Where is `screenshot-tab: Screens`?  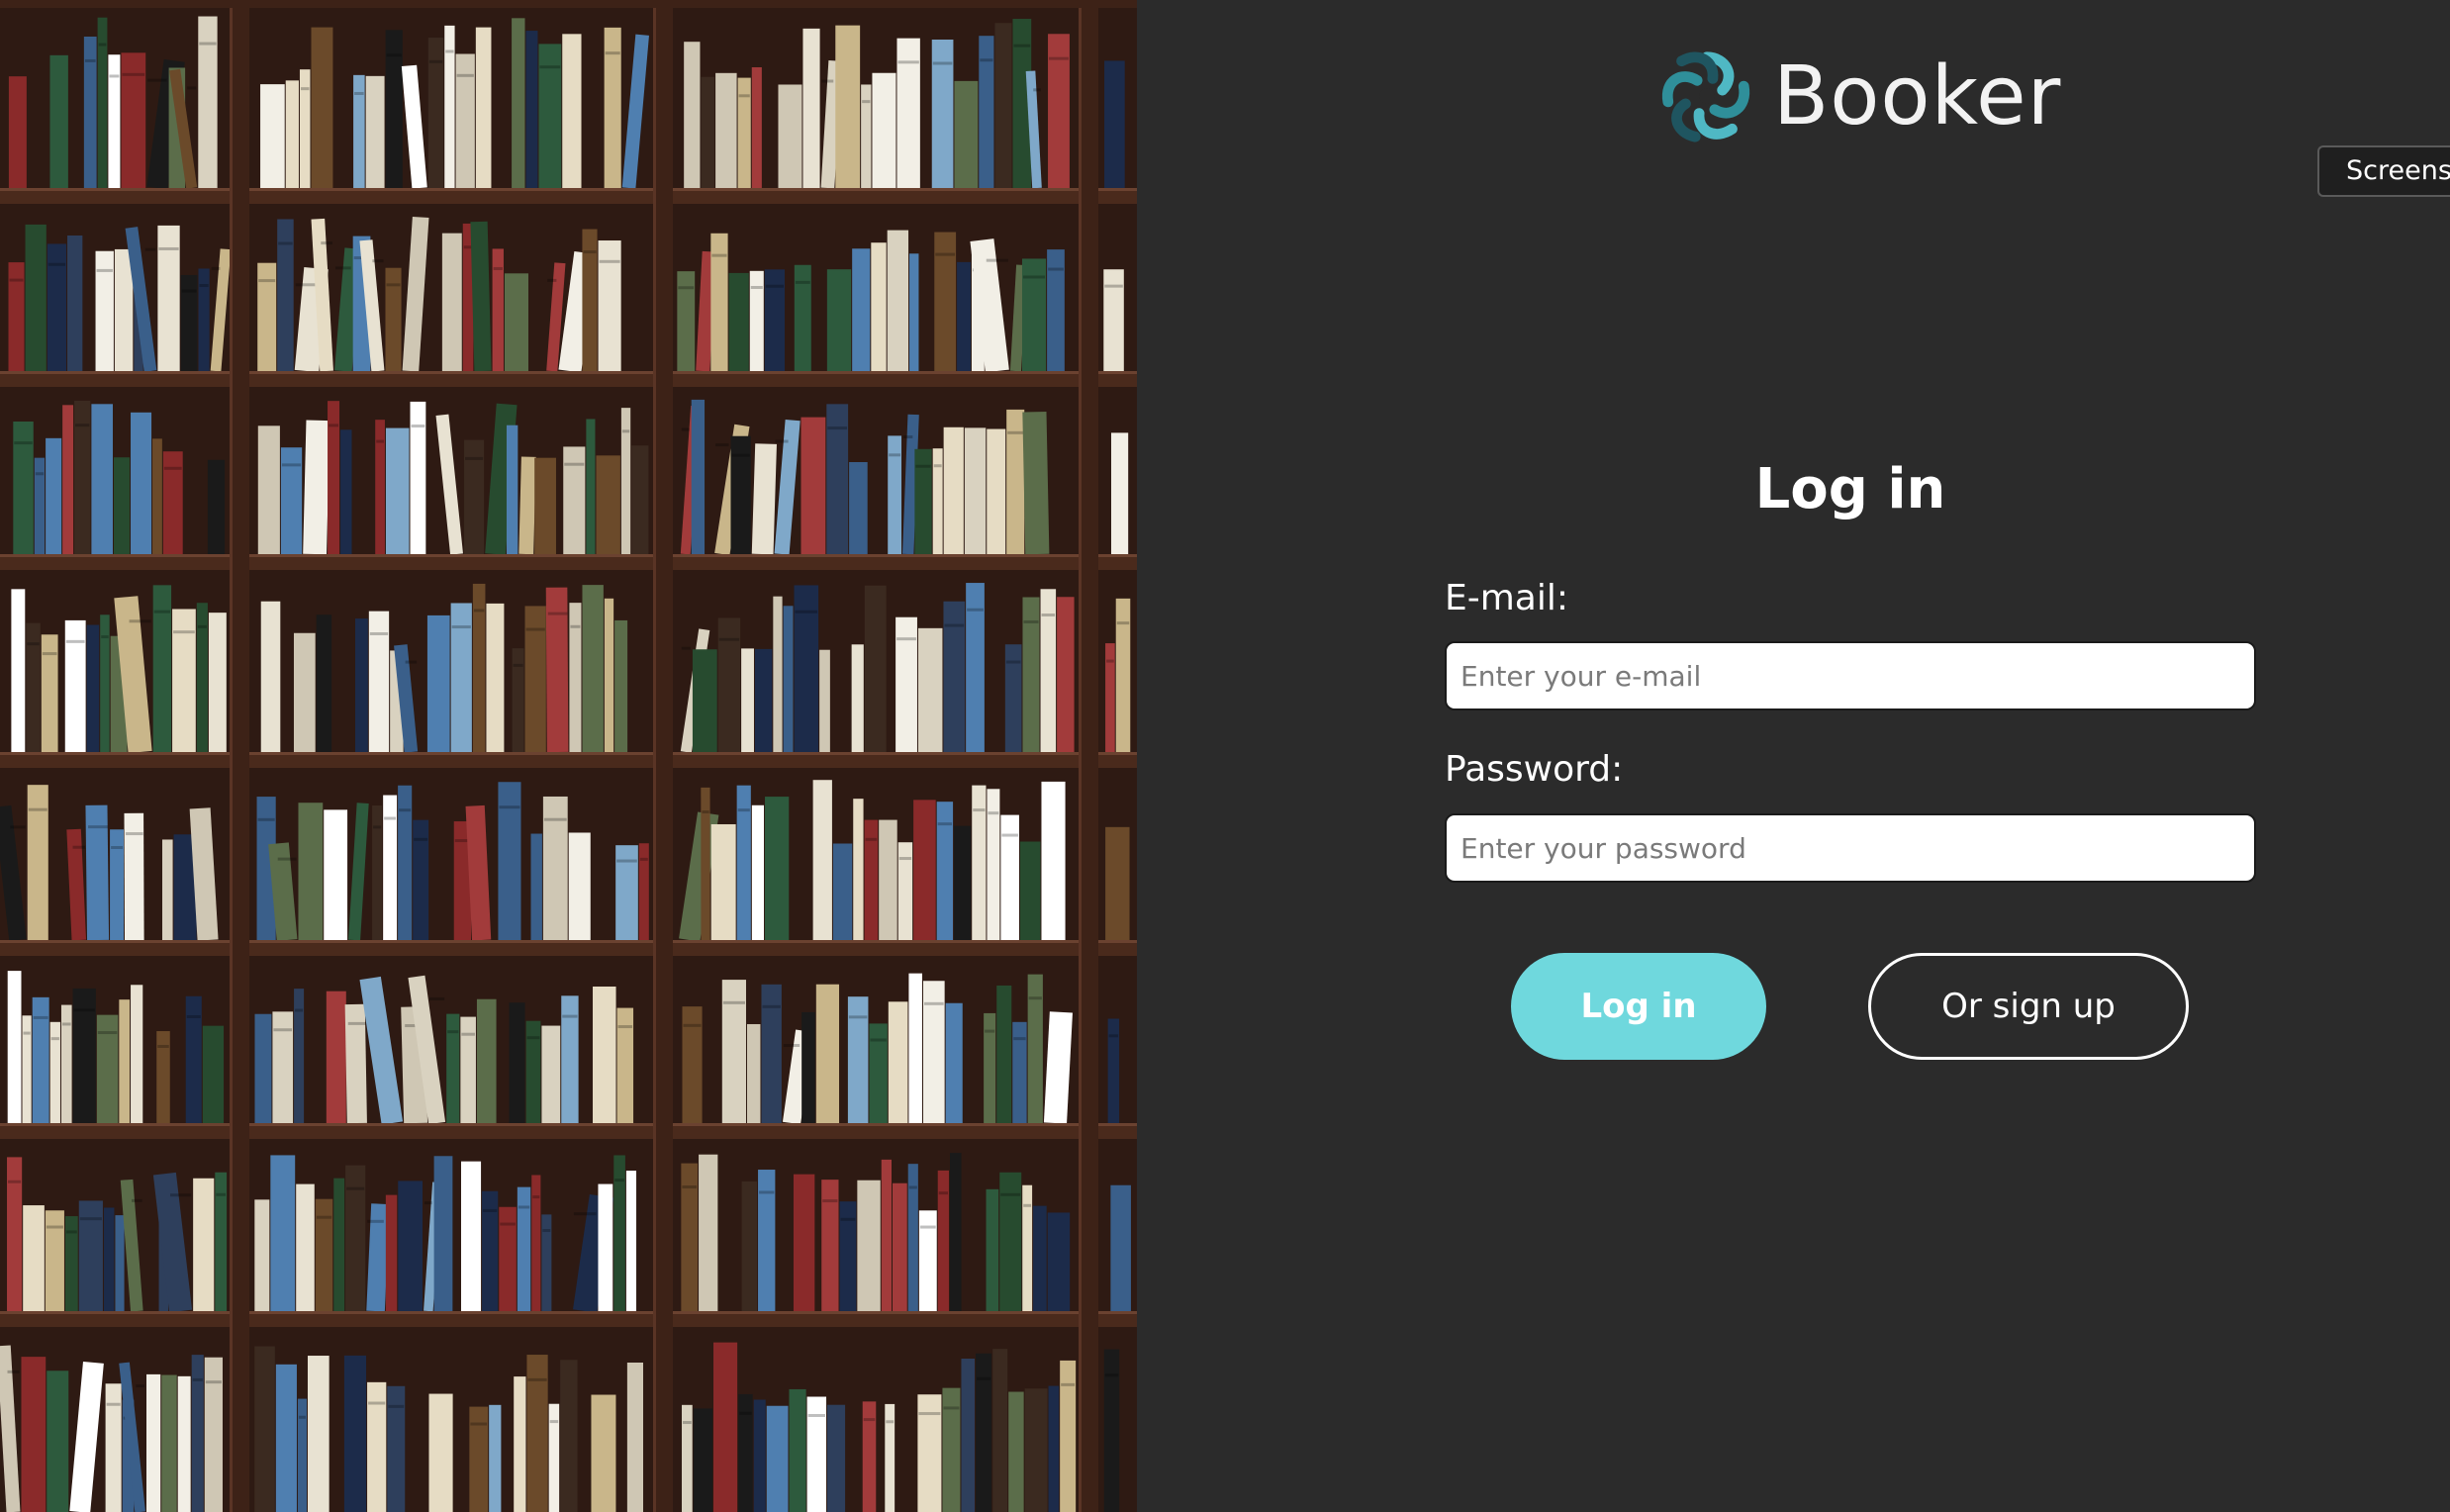 screenshot-tab: Screens is located at coordinates (2383, 171).